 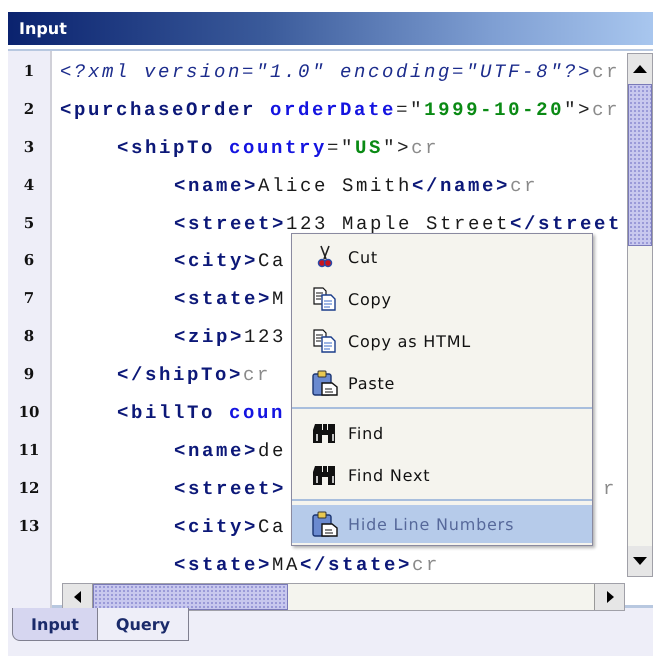 What do you see at coordinates (494, 109) in the screenshot?
I see `attribute-value: 1999-10-20` at bounding box center [494, 109].